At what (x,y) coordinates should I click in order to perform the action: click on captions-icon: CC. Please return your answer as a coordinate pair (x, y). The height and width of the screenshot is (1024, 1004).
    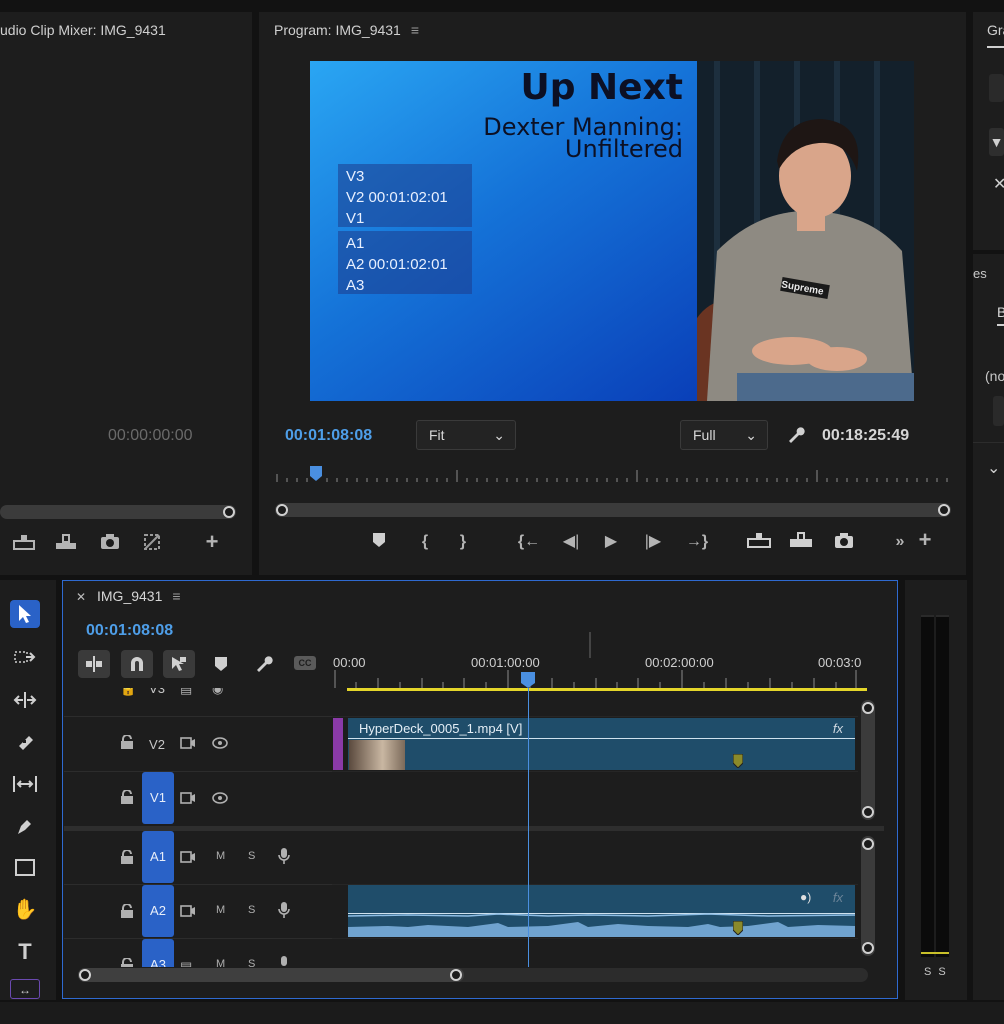
    Looking at the image, I should click on (305, 663).